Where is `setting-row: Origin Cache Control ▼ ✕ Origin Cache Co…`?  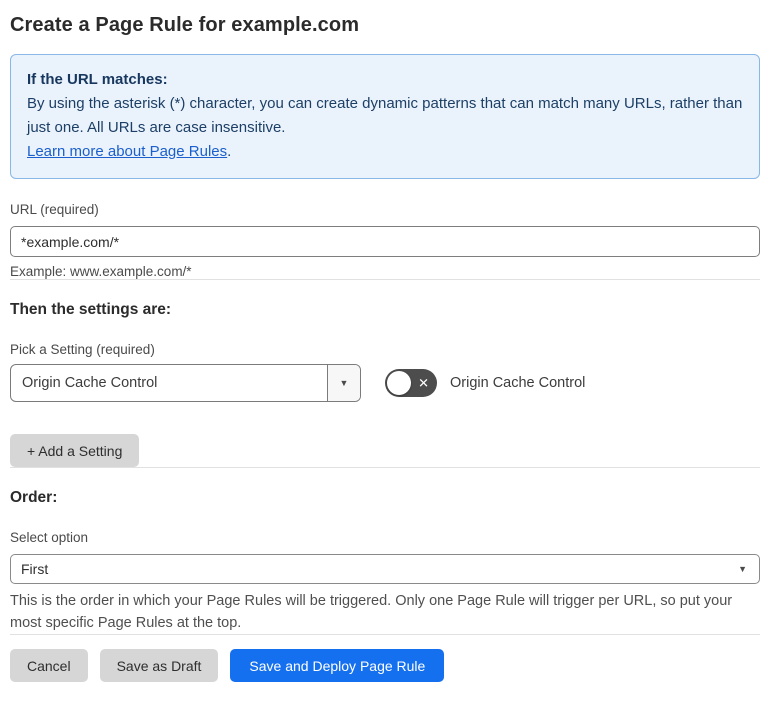 setting-row: Origin Cache Control ▼ ✕ Origin Cache Co… is located at coordinates (385, 383).